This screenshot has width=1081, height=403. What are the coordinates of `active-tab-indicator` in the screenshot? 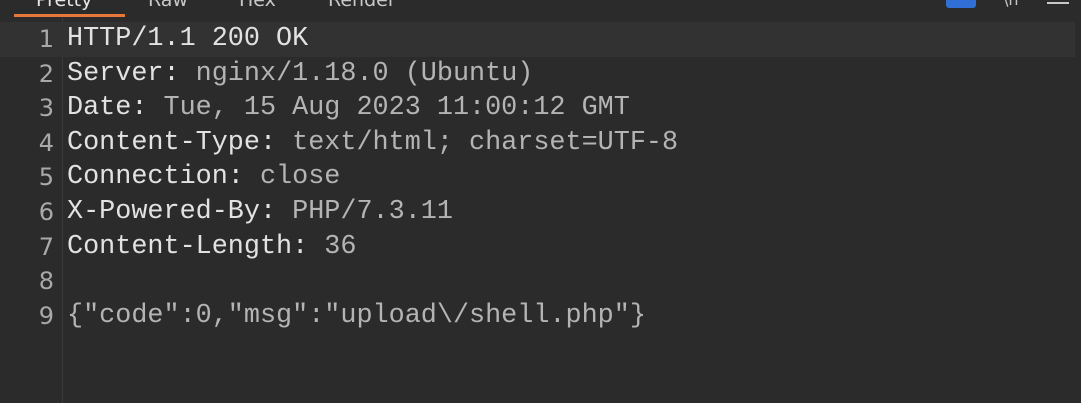 It's located at (69, 15).